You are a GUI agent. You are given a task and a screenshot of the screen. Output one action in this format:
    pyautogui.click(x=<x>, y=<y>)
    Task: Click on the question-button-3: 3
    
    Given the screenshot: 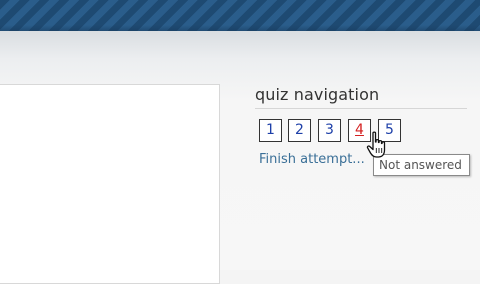 What is the action you would take?
    pyautogui.click(x=329, y=130)
    